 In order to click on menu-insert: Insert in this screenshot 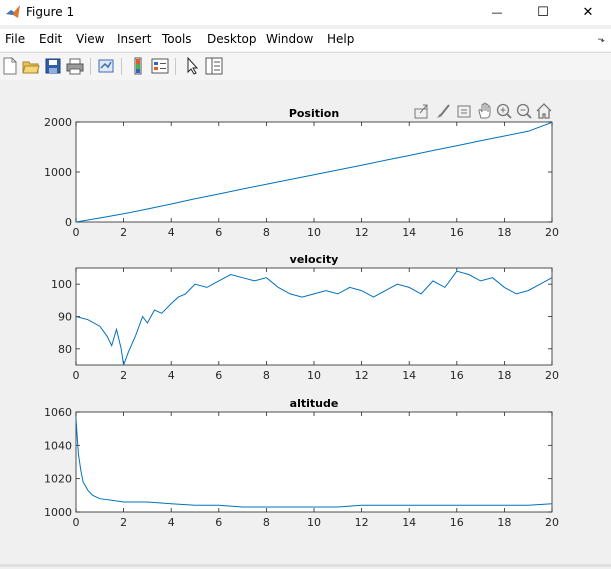, I will do `click(134, 39)`.